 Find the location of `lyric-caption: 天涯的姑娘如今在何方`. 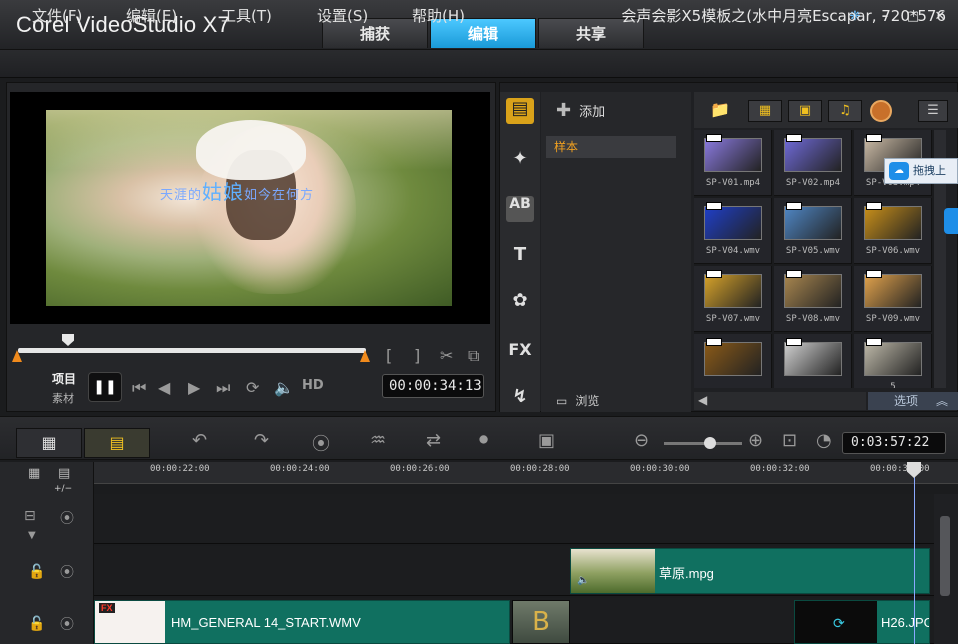

lyric-caption: 天涯的姑娘如今在何方 is located at coordinates (237, 190).